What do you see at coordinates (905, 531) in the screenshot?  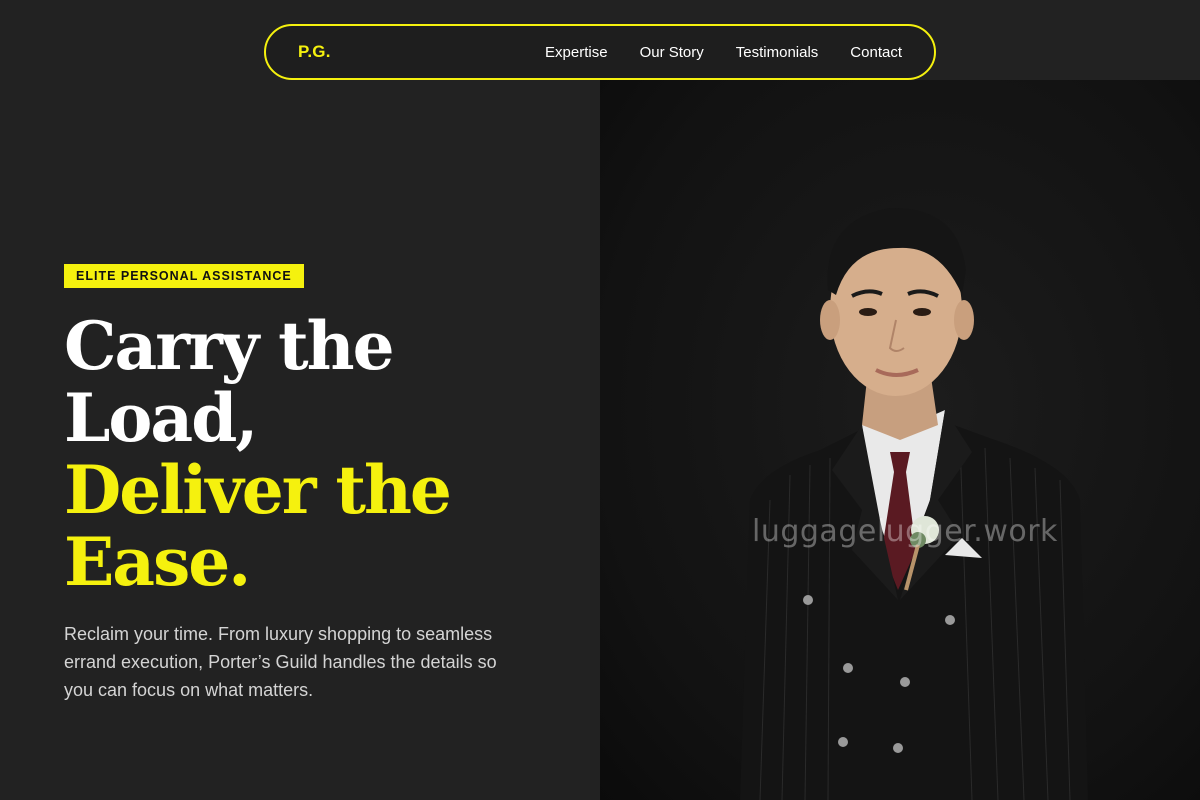 I see `photo-watermark: luggagelugger.work` at bounding box center [905, 531].